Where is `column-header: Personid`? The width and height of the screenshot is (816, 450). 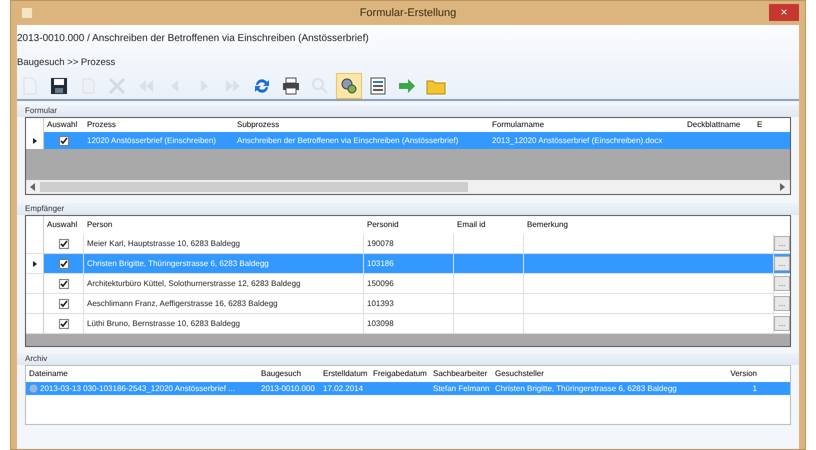
column-header: Personid is located at coordinates (409, 225).